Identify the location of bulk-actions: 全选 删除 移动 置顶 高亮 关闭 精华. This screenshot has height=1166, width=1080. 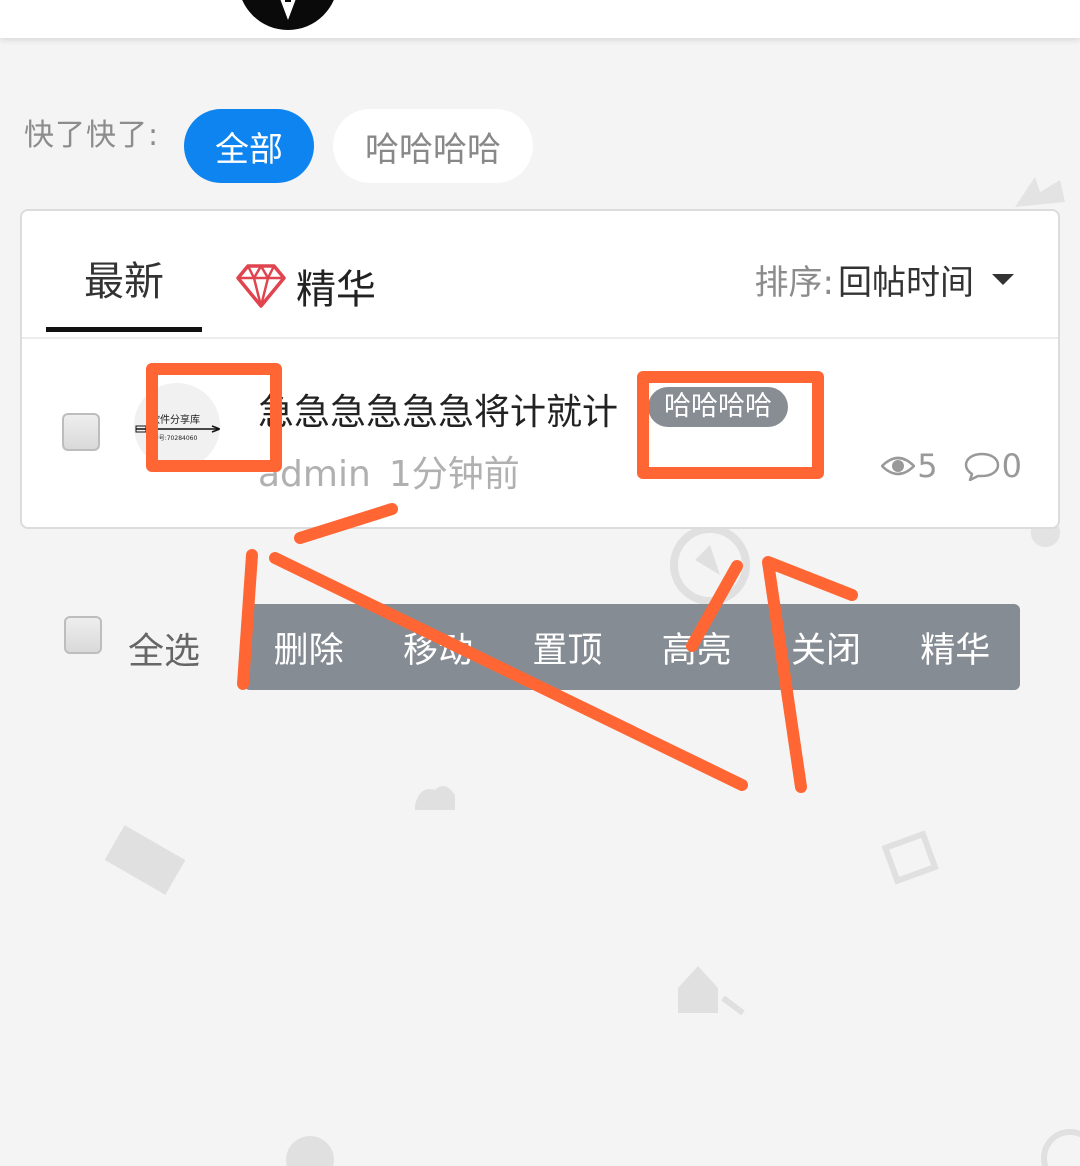
(540, 649).